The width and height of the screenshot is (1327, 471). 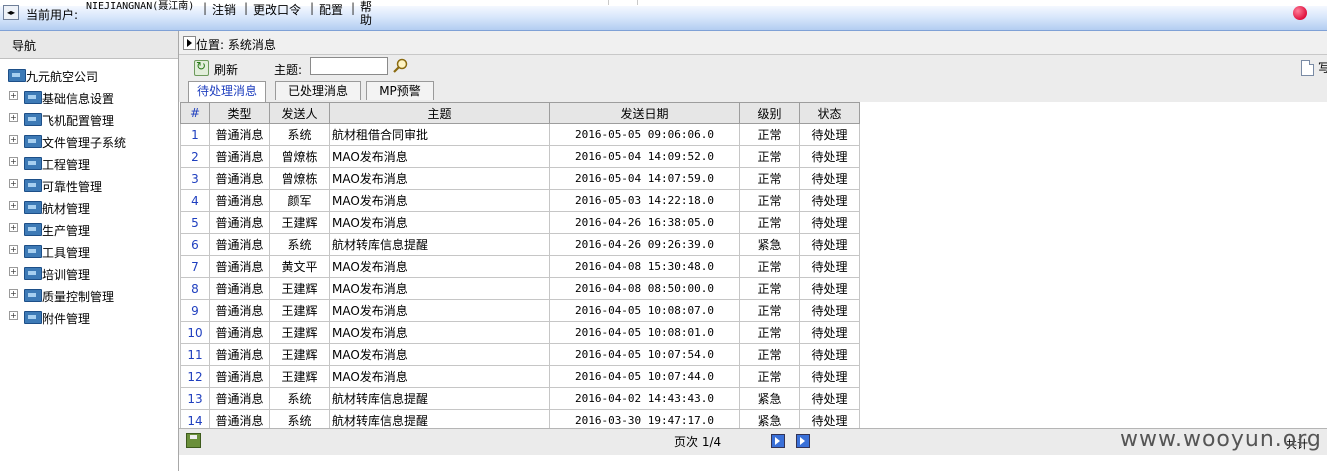 What do you see at coordinates (195, 376) in the screenshot?
I see `row-index: 12` at bounding box center [195, 376].